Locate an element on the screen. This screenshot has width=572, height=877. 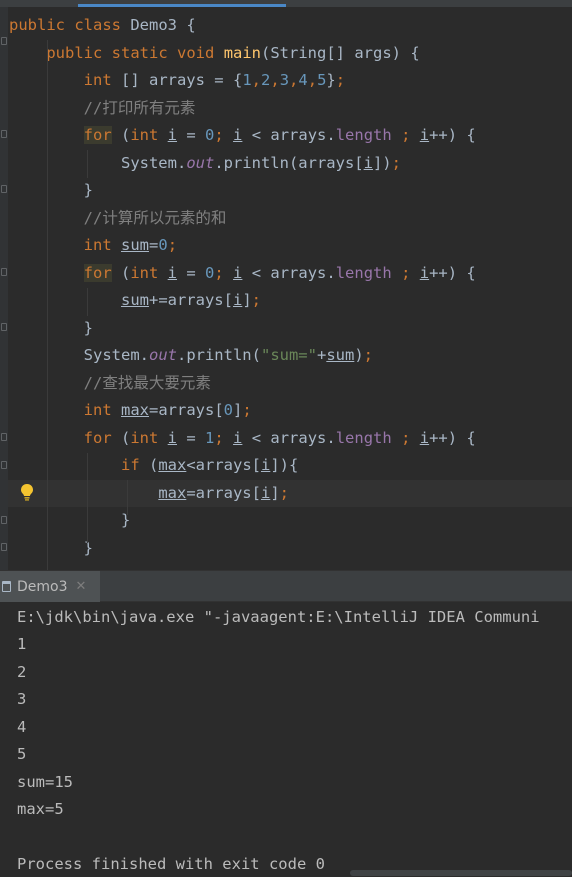
tab-demo3: Demo3 ✕ is located at coordinates (50, 586).